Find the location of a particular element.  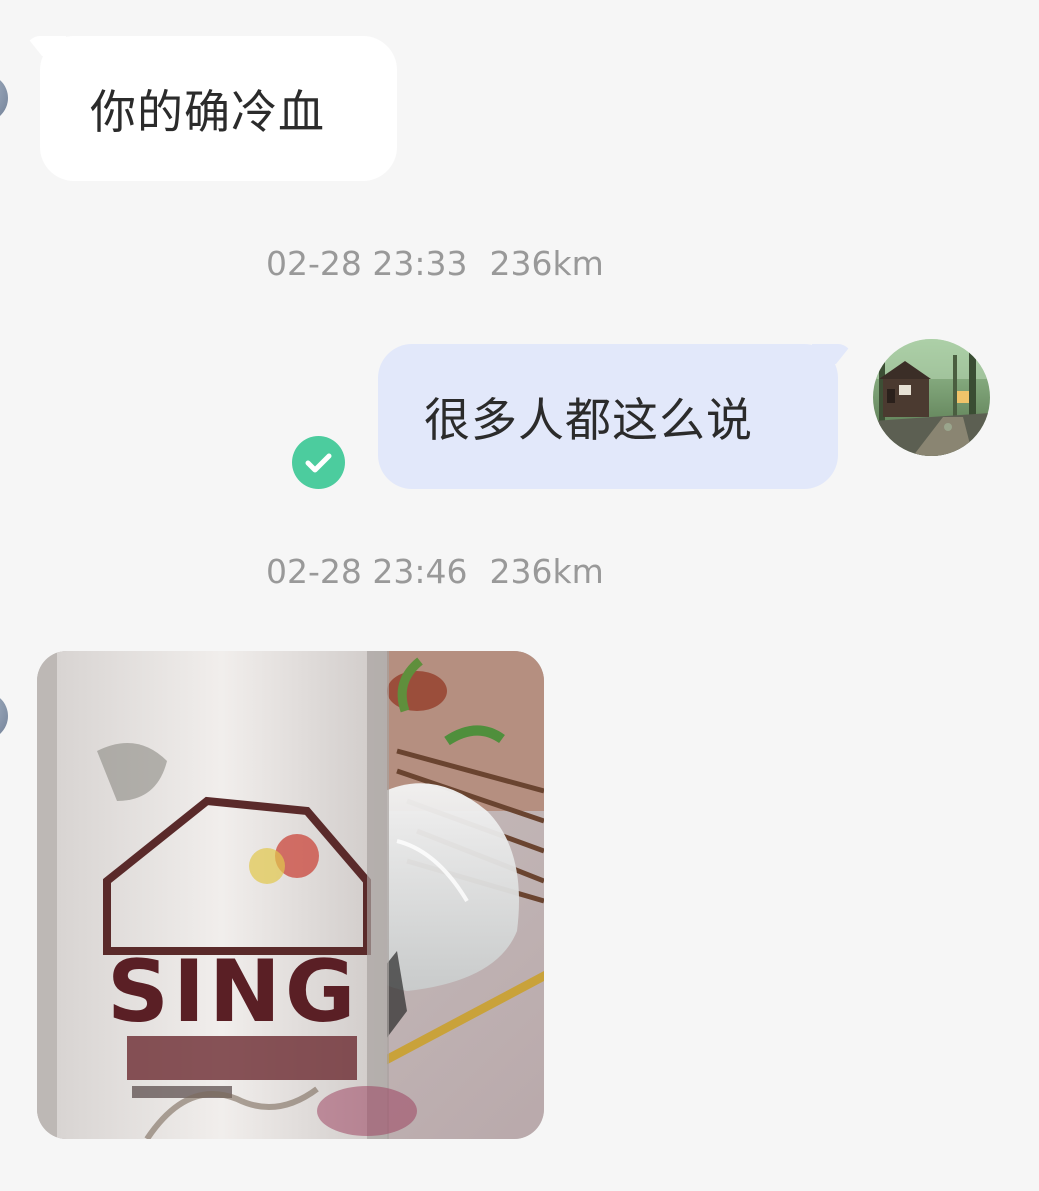

outgoing-message-bubble: 很多人都这么说 is located at coordinates (615, 416).